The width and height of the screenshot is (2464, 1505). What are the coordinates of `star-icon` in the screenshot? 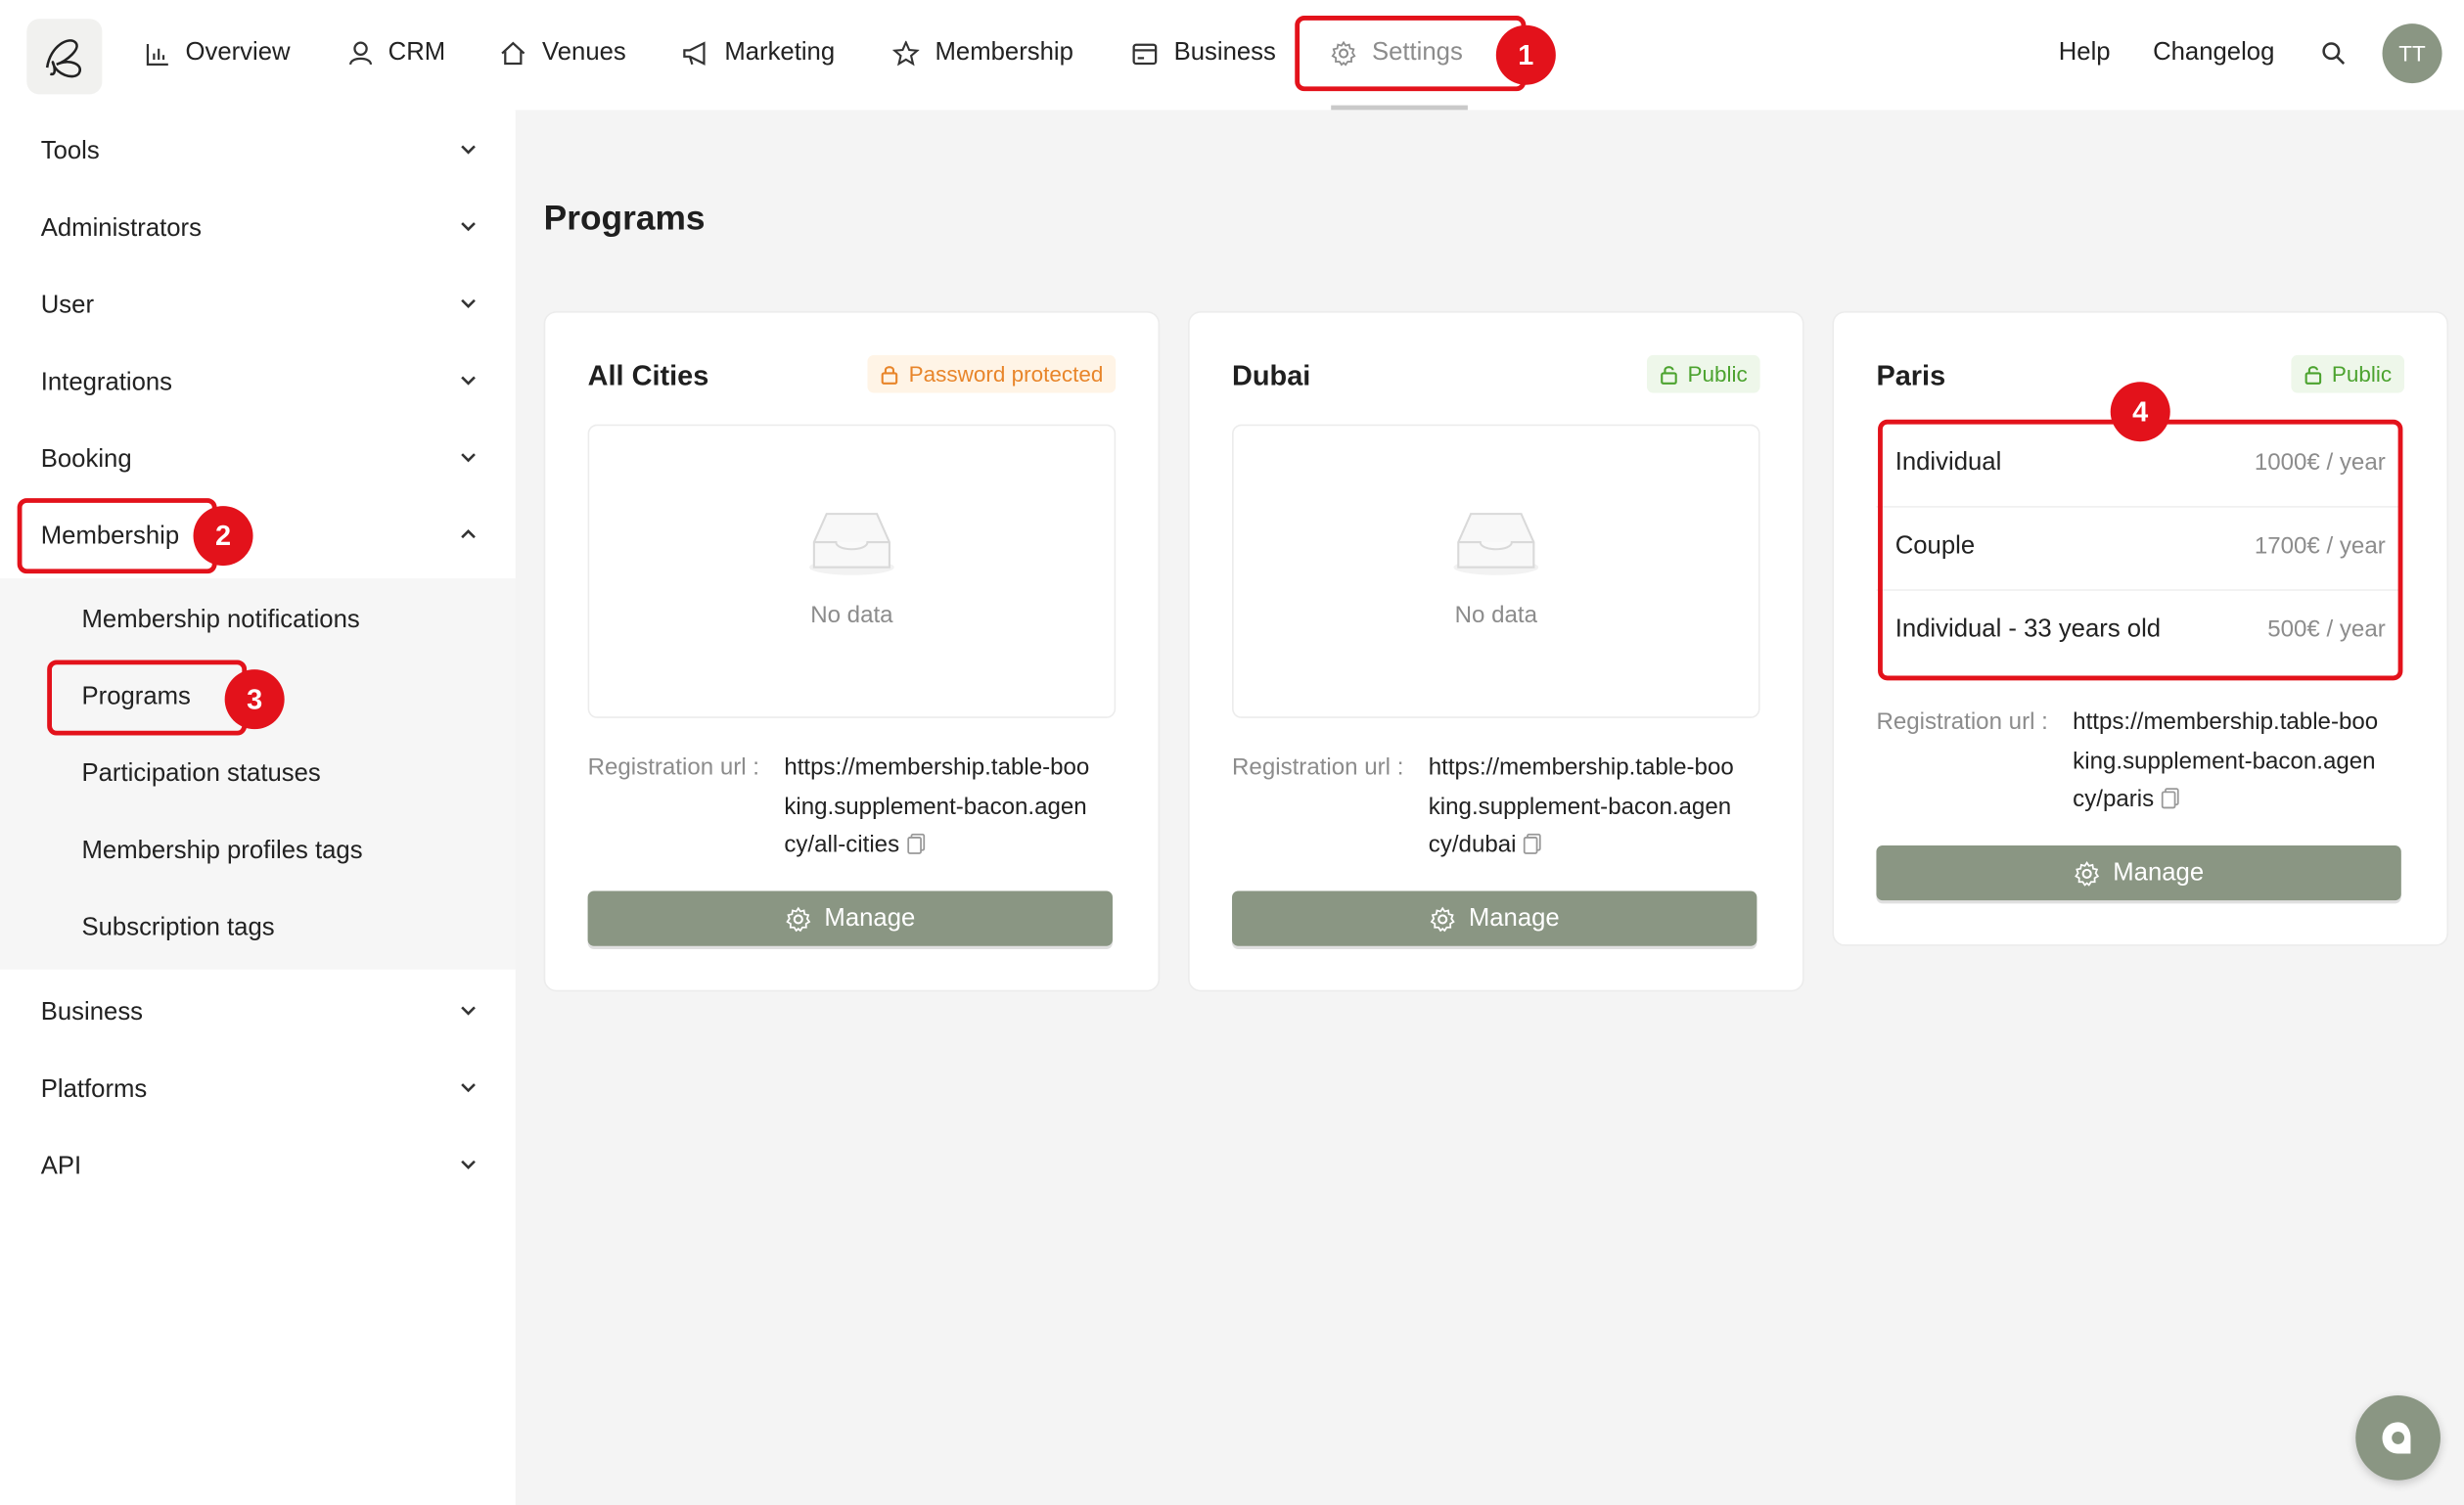 It's located at (906, 54).